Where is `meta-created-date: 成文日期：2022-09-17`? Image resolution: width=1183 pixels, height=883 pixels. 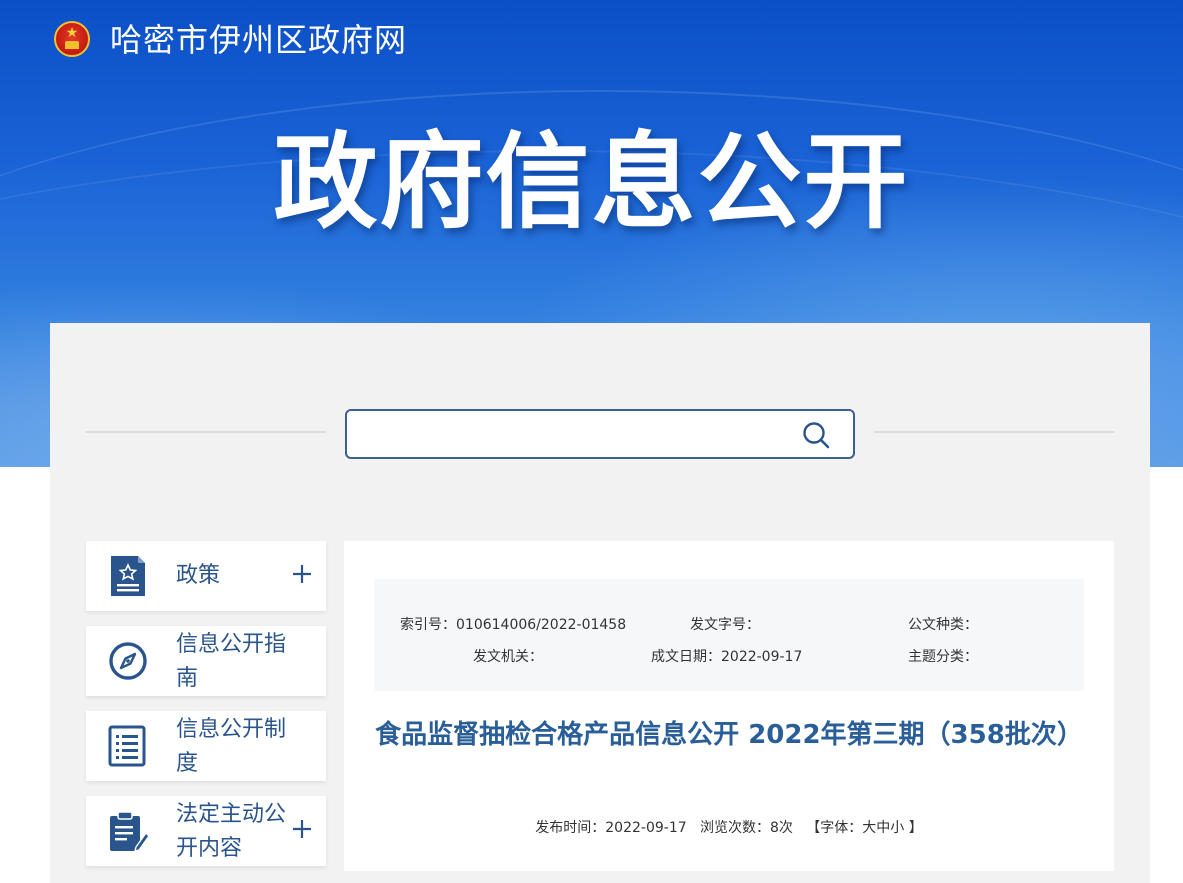 meta-created-date: 成文日期：2022-09-17 is located at coordinates (726, 657).